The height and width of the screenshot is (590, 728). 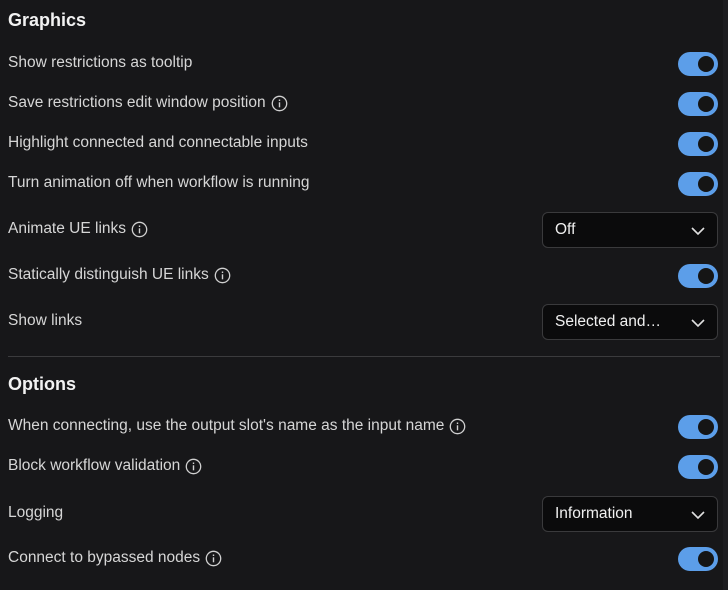 I want to click on section-title-graphics: Graphics, so click(x=47, y=20).